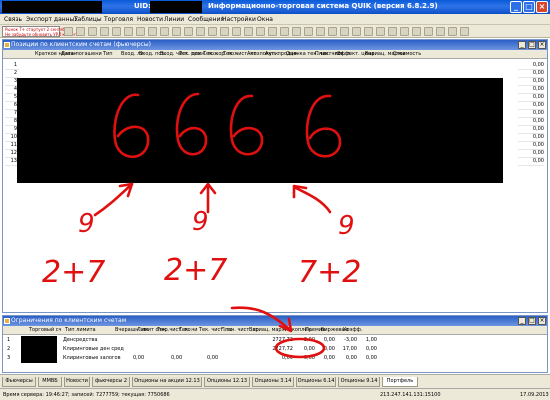 This screenshot has width=550, height=400. I want to click on maximize-button: □, so click(529, 7).